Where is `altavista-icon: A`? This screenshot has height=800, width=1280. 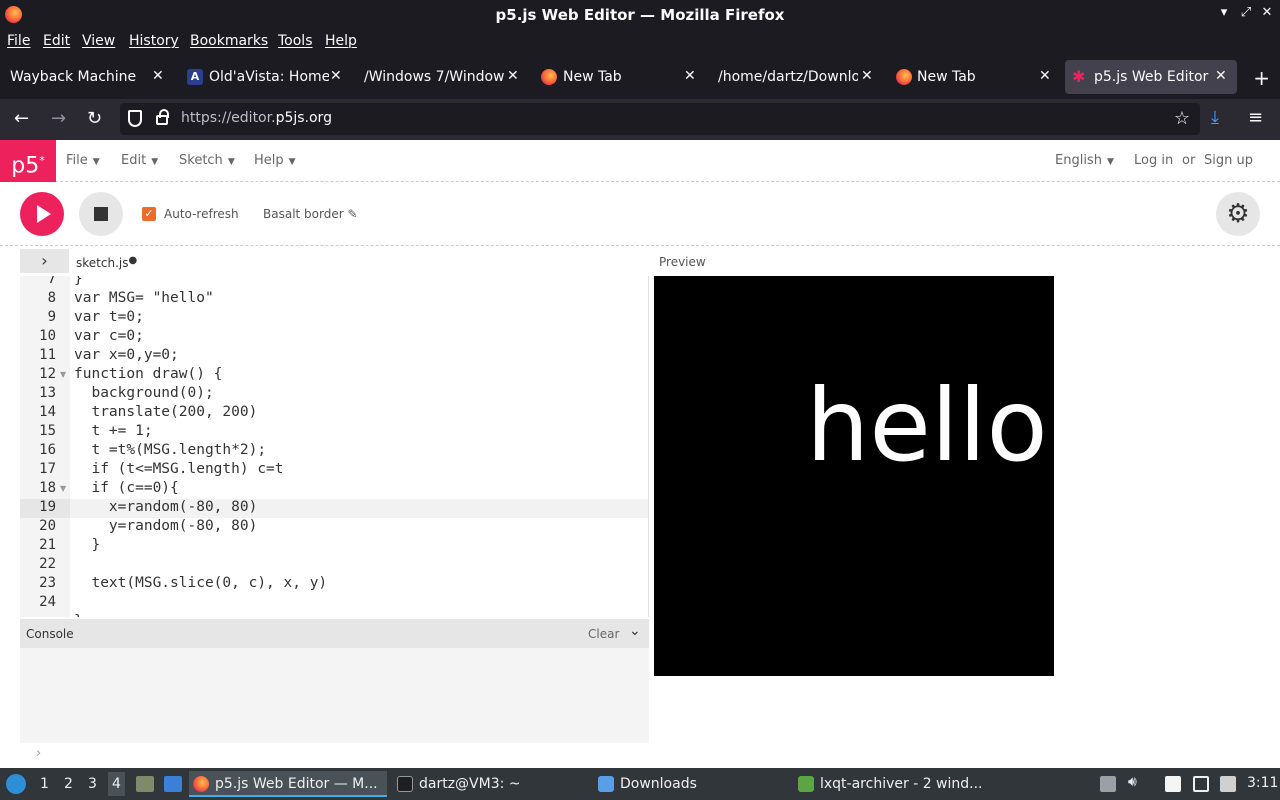
altavista-icon: A is located at coordinates (195, 77).